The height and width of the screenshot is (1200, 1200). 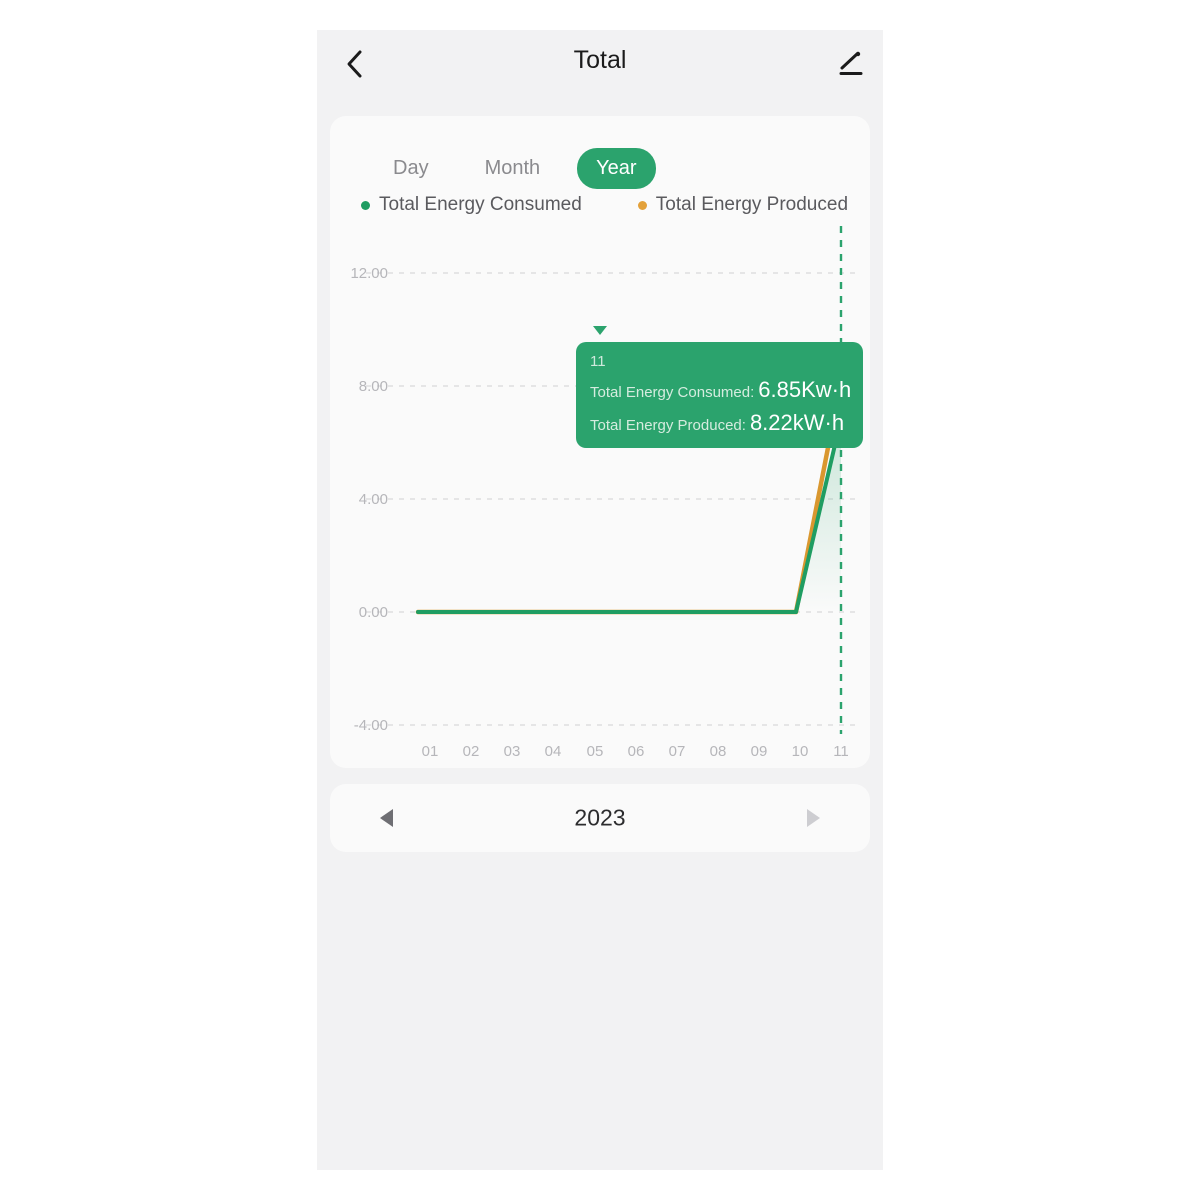 I want to click on tab-month: Month, so click(x=513, y=168).